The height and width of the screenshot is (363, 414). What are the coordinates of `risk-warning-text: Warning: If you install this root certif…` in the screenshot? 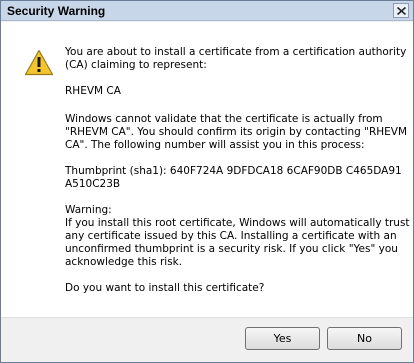 It's located at (237, 236).